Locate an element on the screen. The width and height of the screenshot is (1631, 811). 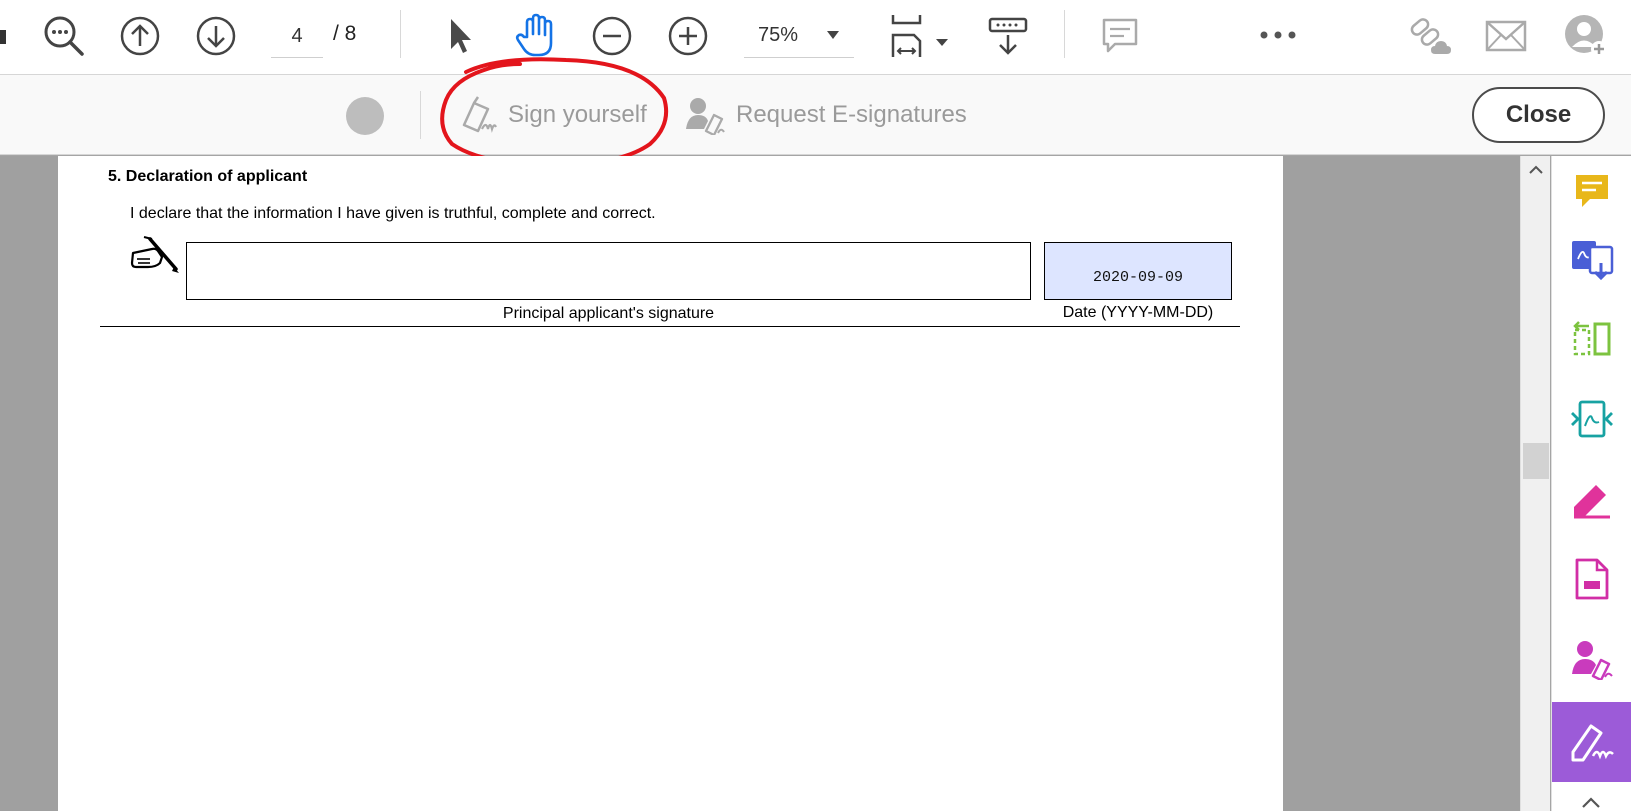
left-edge-marker is located at coordinates (3, 37).